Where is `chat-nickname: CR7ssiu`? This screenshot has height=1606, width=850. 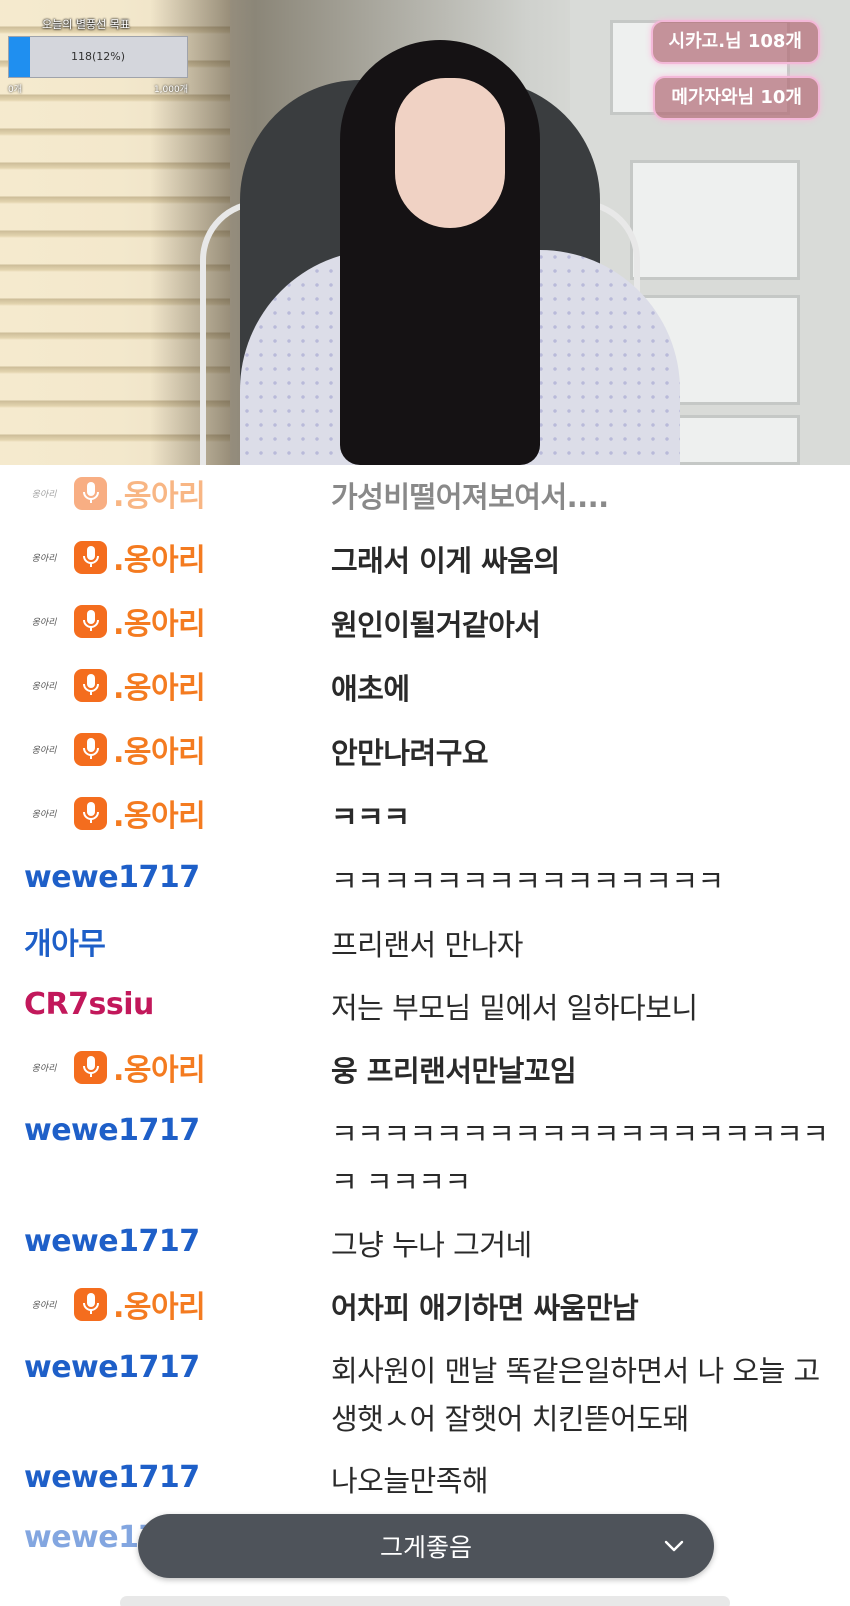
chat-nickname: CR7ssiu is located at coordinates (89, 1004).